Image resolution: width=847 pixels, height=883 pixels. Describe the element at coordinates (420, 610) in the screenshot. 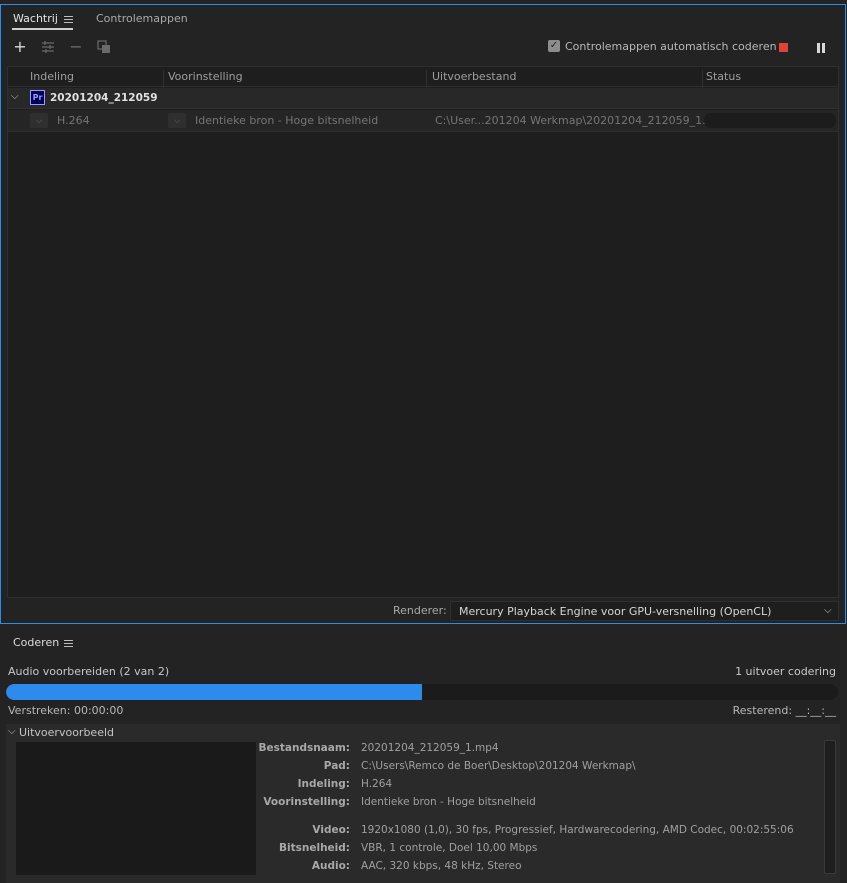

I see `renderer-label: Renderer:` at that location.